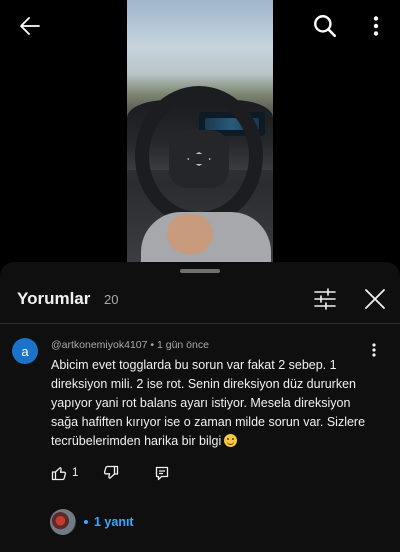 This screenshot has width=400, height=552. What do you see at coordinates (190, 234) in the screenshot?
I see `driver-hand` at bounding box center [190, 234].